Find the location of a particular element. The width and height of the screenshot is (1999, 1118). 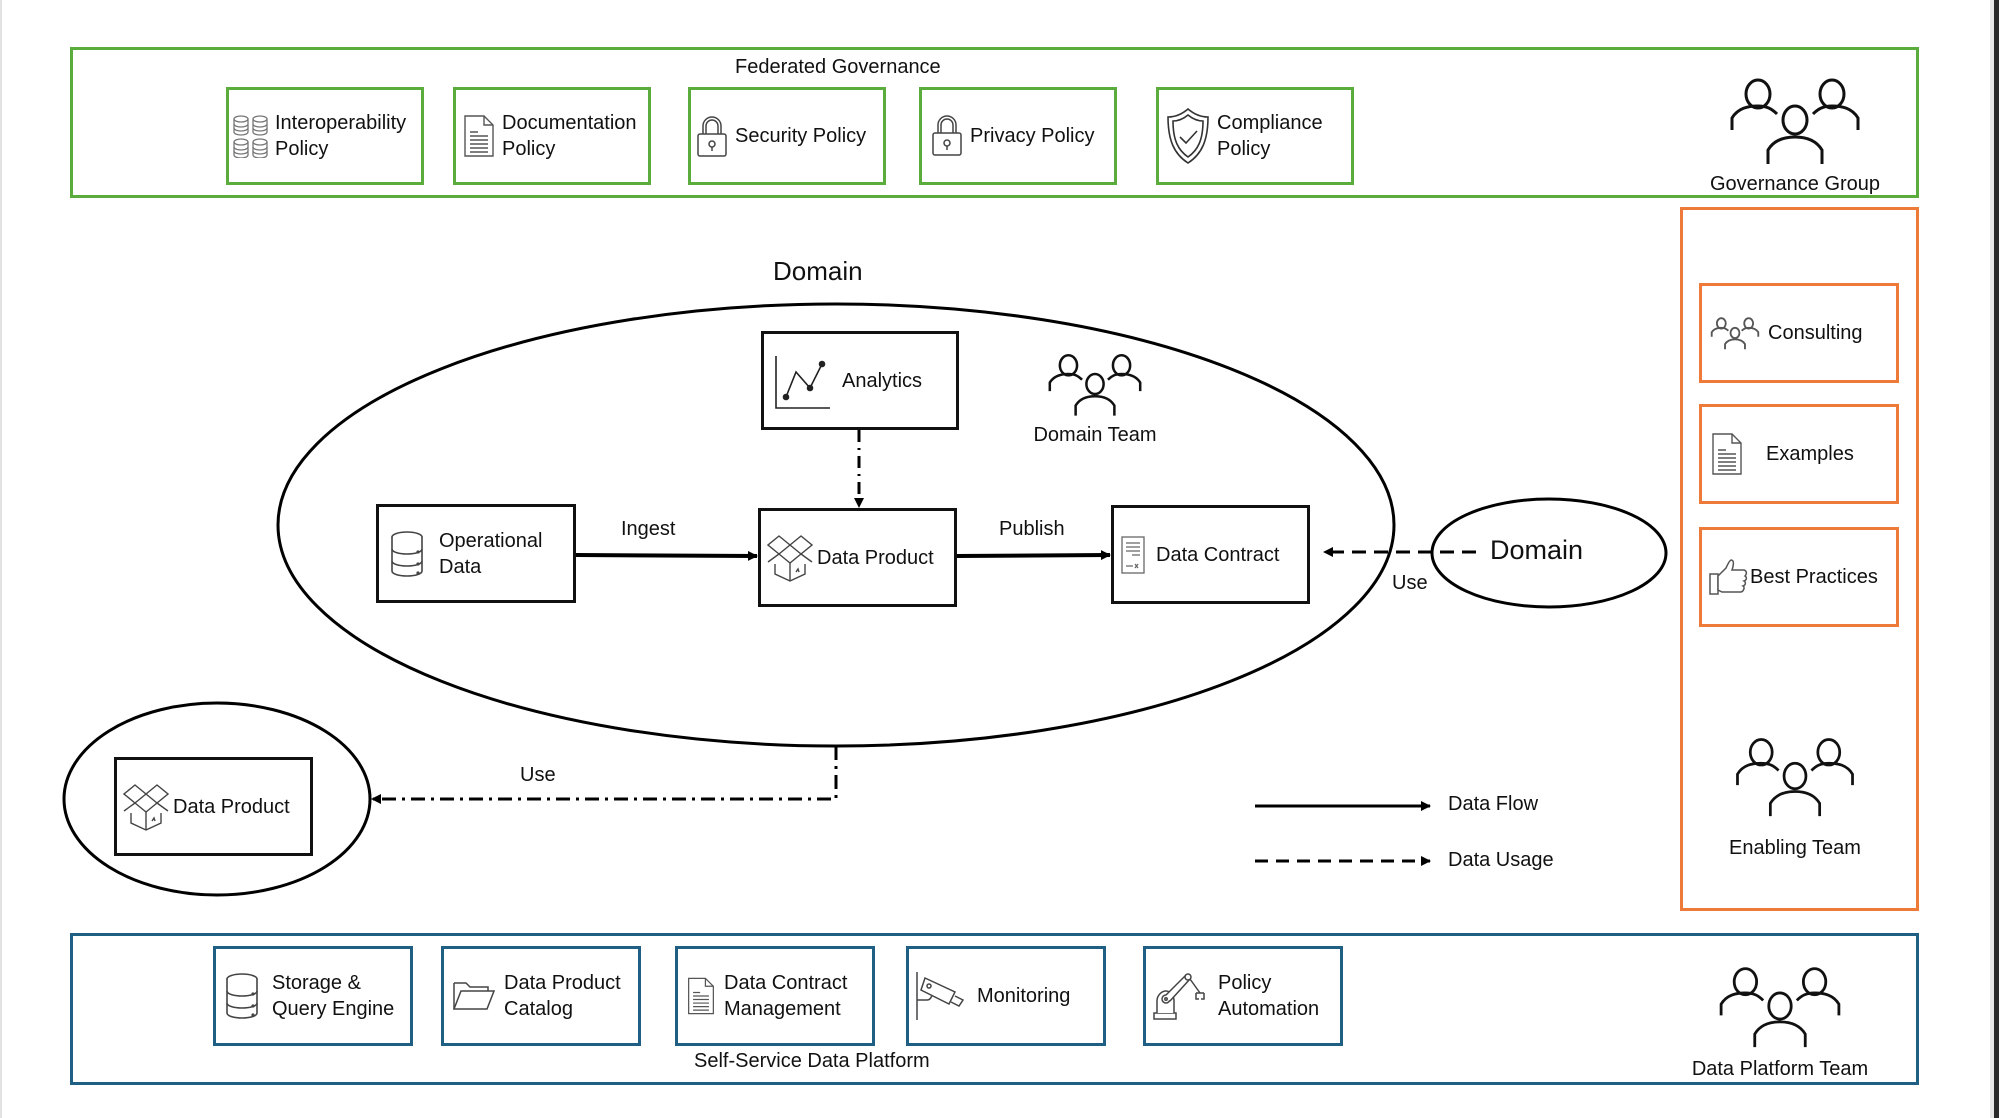

enabling-item-best-practices: Best Practices is located at coordinates (1799, 577).